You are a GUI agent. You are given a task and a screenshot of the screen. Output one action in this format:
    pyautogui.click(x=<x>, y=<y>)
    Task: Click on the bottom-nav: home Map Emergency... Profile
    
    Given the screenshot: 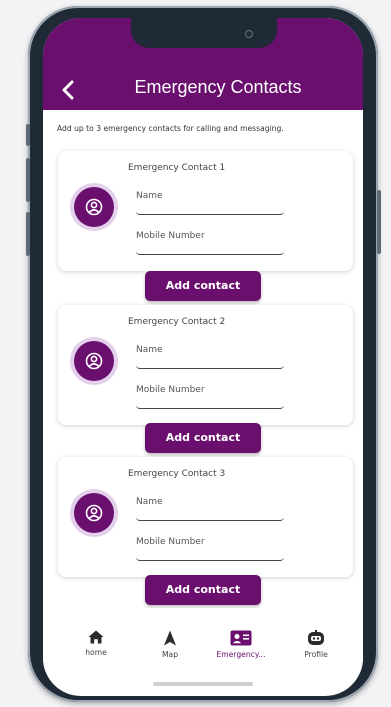 What is the action you would take?
    pyautogui.click(x=203, y=640)
    